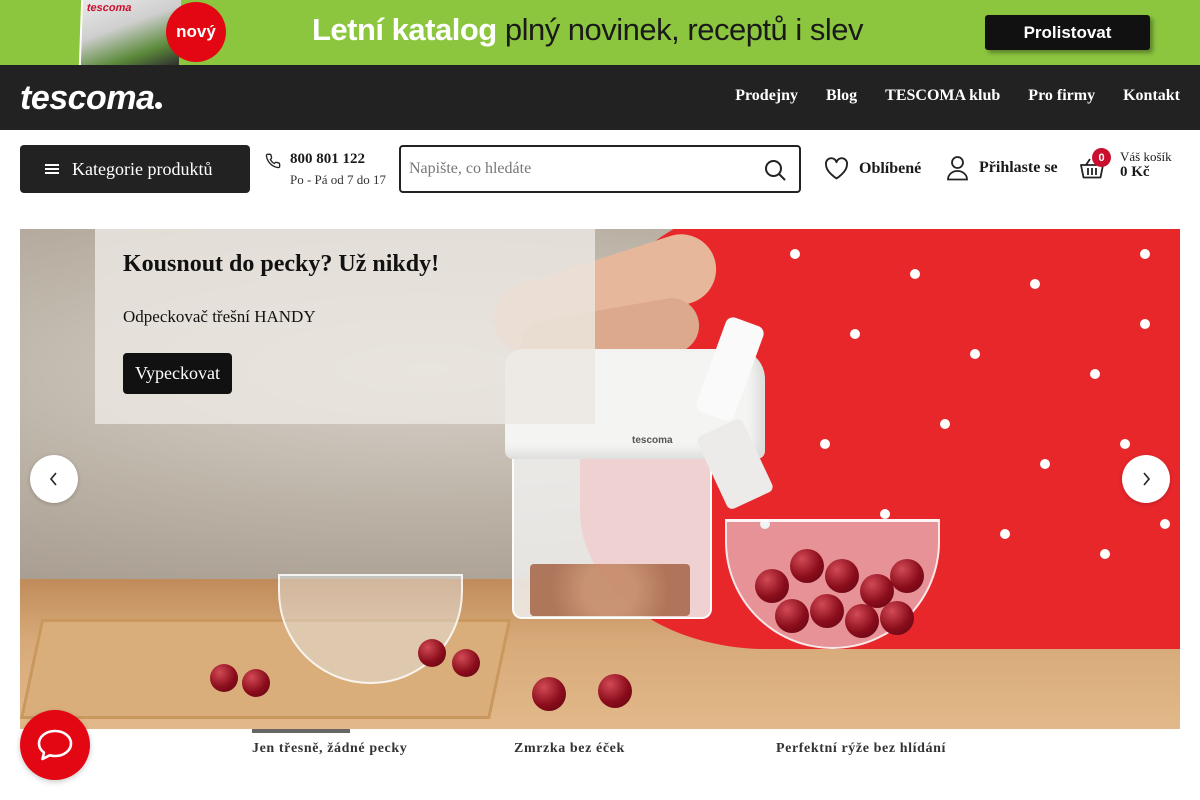  I want to click on chat-bubble-icon, so click(55, 745).